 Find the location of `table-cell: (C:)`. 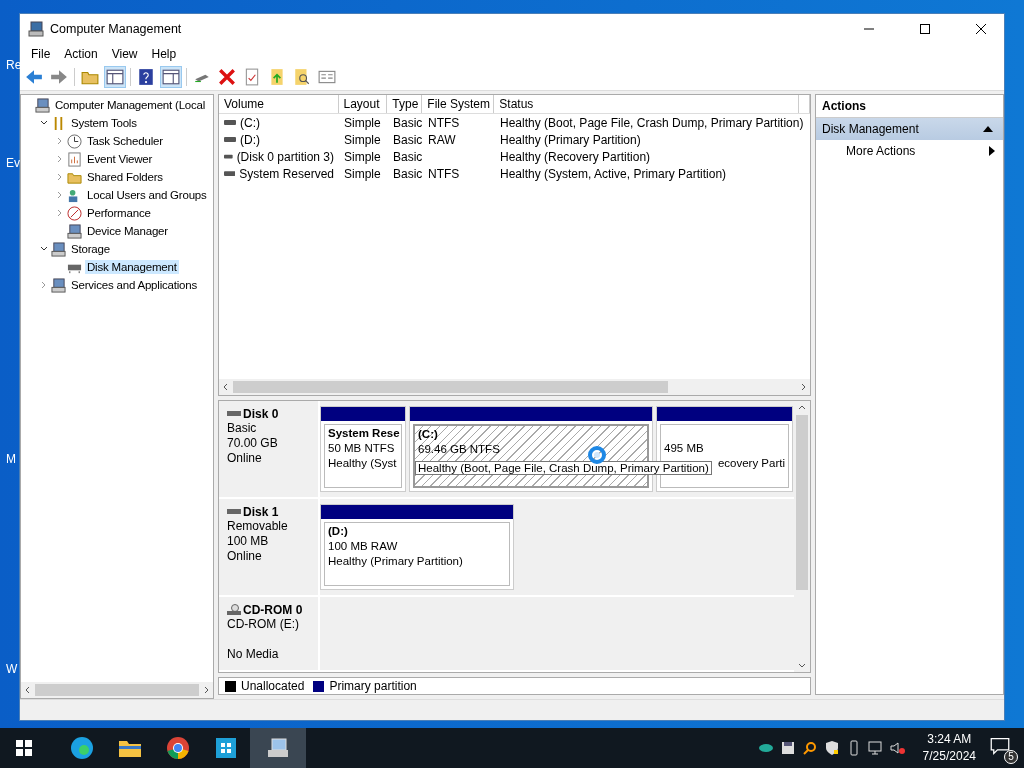

table-cell: (C:) is located at coordinates (250, 122).